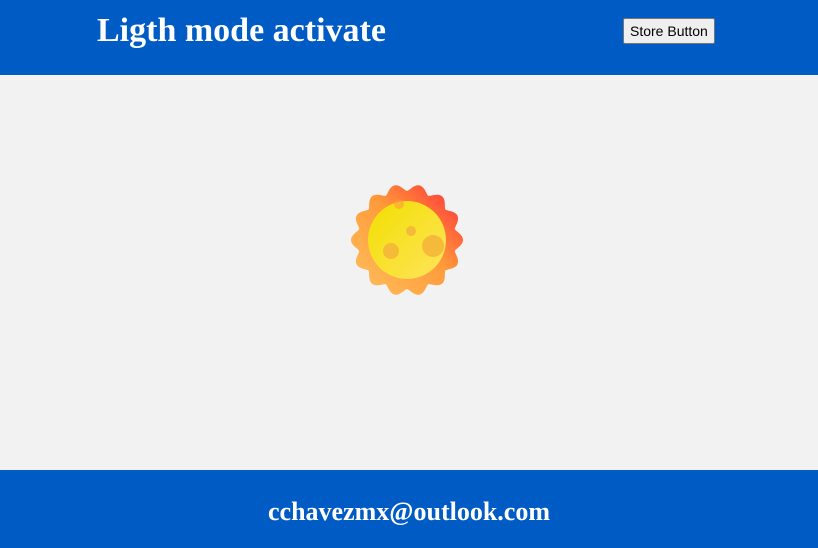 This screenshot has height=548, width=818. What do you see at coordinates (409, 511) in the screenshot?
I see `footer-email: cchavezmx@outlook.com` at bounding box center [409, 511].